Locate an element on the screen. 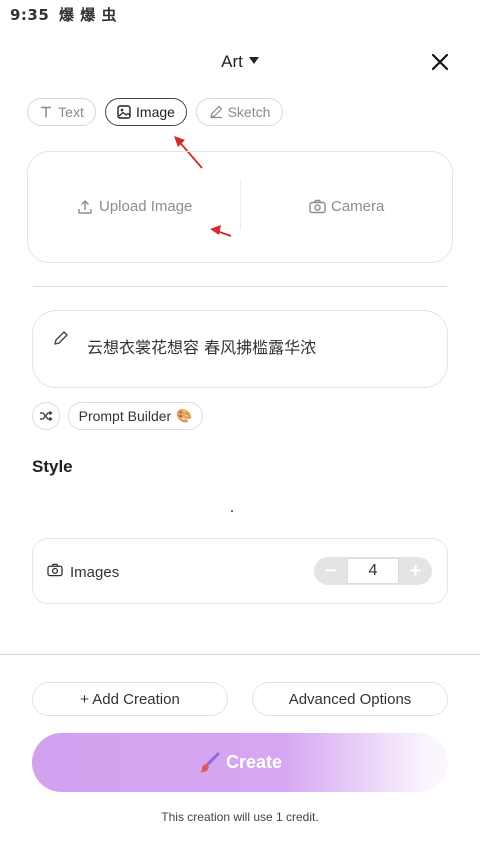  create-button: Create is located at coordinates (240, 762).